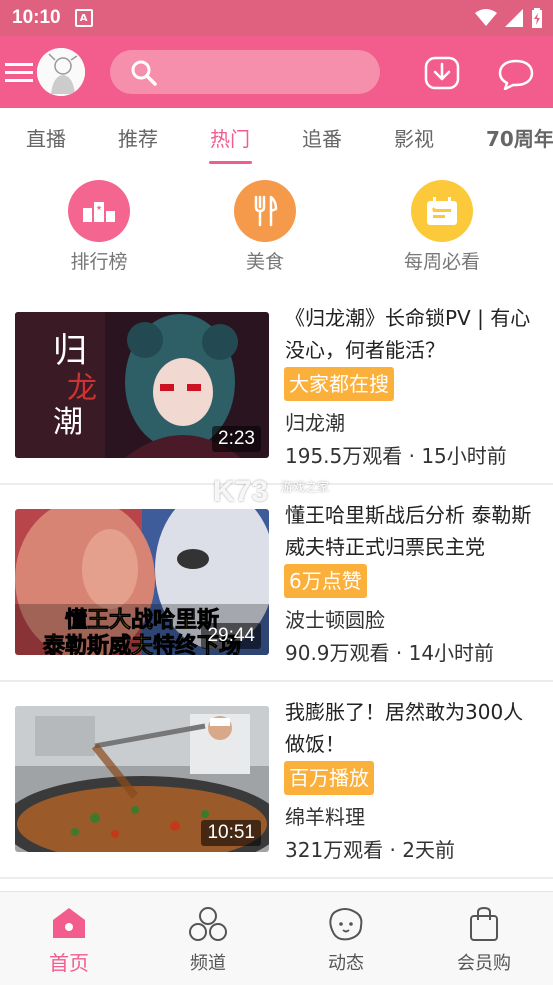 Image resolution: width=553 pixels, height=985 pixels. Describe the element at coordinates (346, 924) in the screenshot. I see `moments-icon` at that location.